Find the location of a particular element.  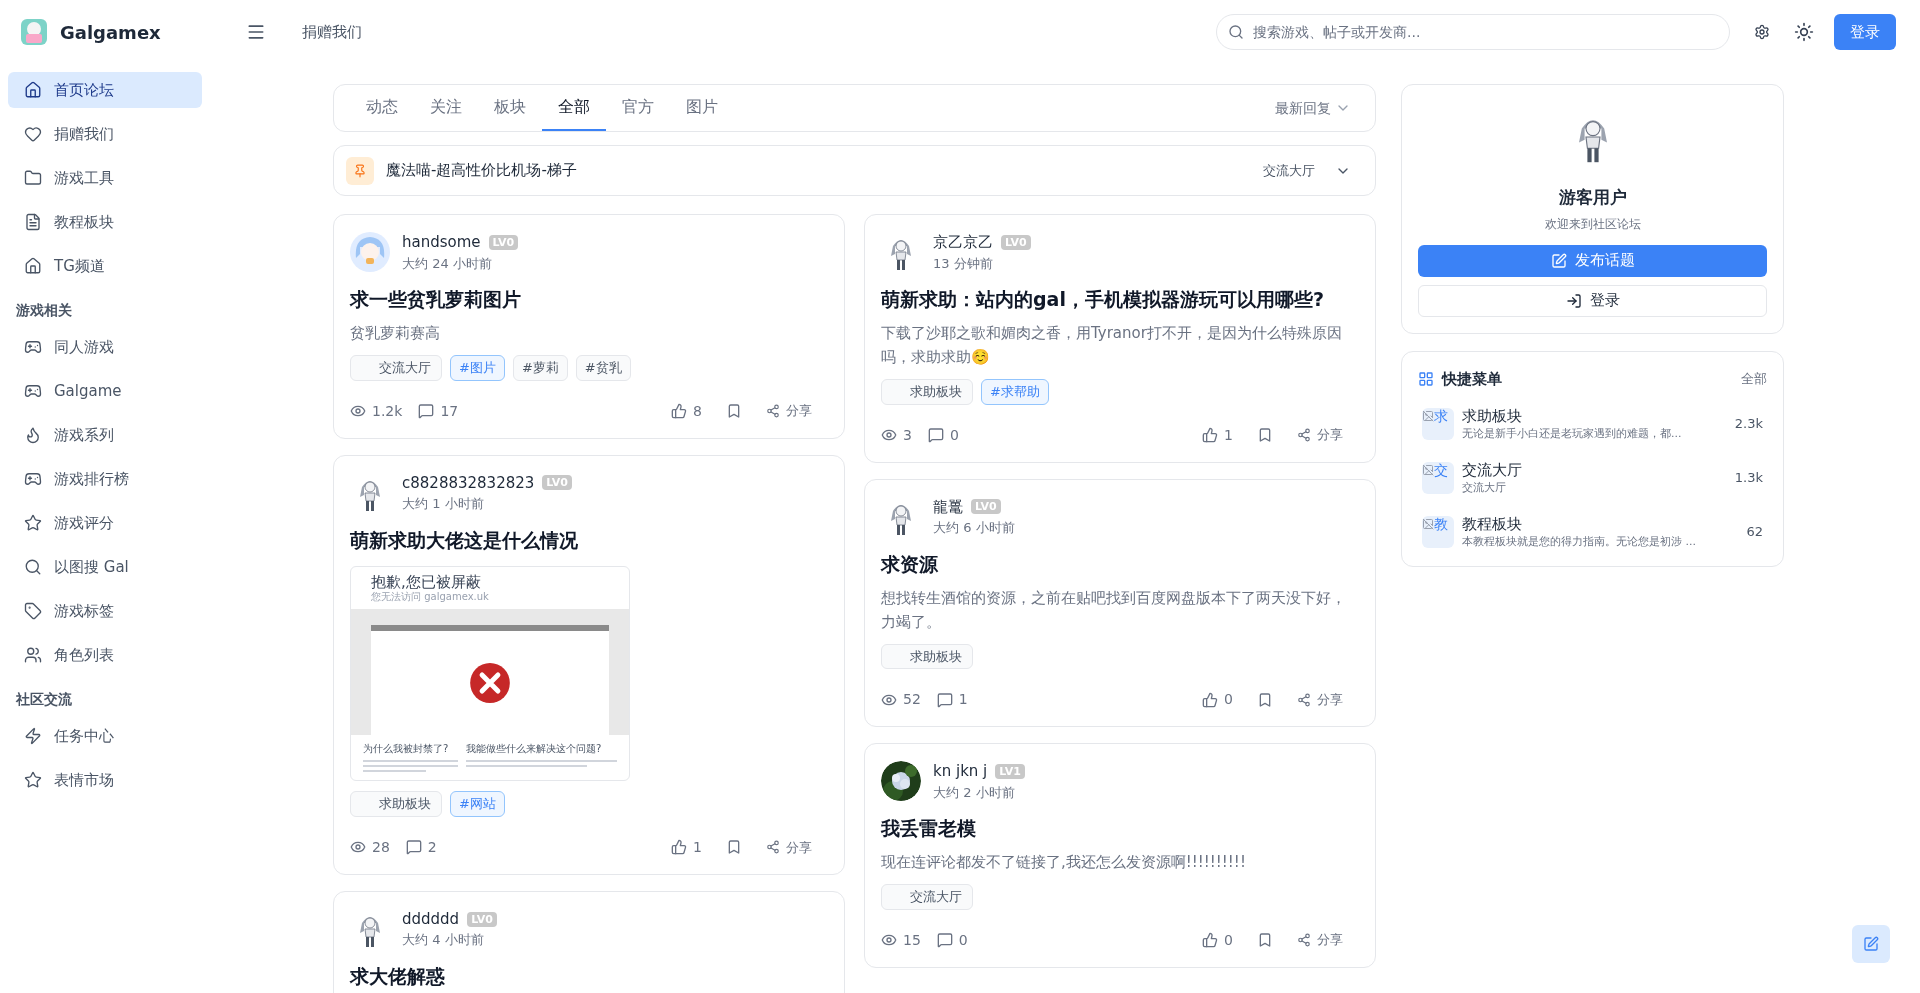

board-item: 交 交流大厅 交流大厅 1.3k is located at coordinates (1592, 478).